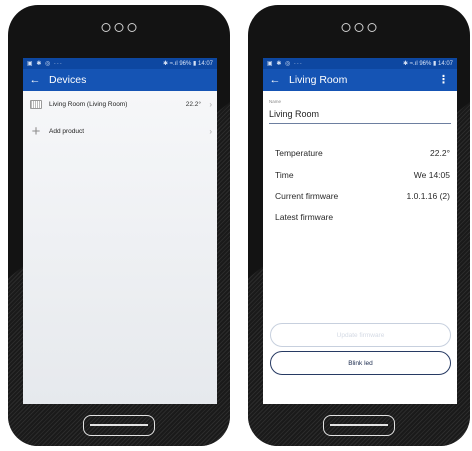  What do you see at coordinates (294, 114) in the screenshot?
I see `name-field-input: Living Room` at bounding box center [294, 114].